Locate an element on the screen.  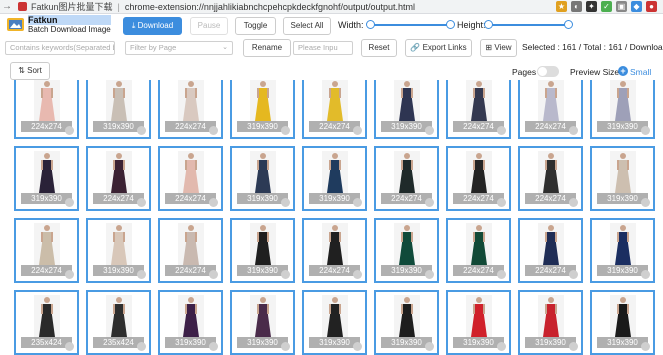
width-slider-max-handle is located at coordinates (450, 24).